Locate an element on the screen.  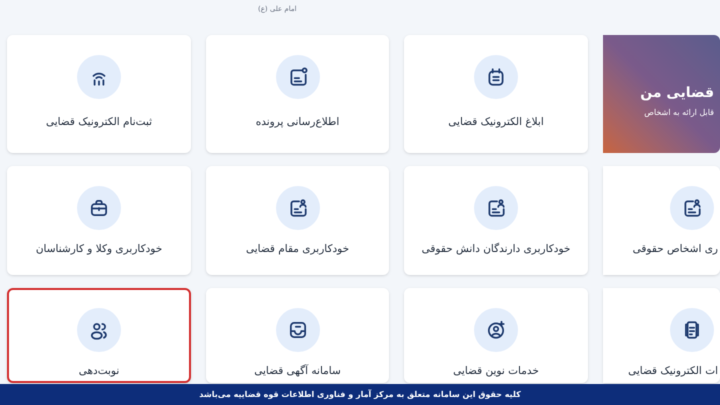
service-label: خدمات نوین قضایی is located at coordinates (496, 371).